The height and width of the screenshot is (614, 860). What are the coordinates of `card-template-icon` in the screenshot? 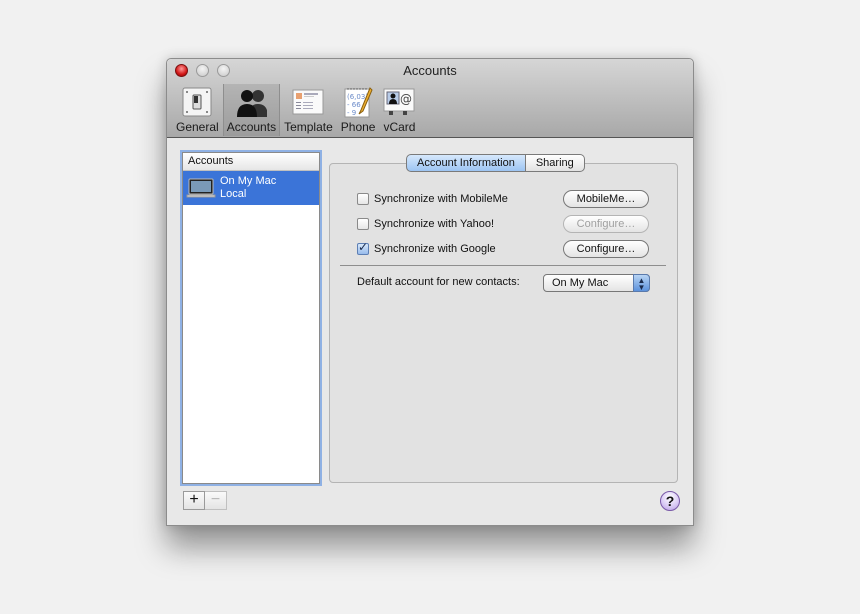 It's located at (308, 102).